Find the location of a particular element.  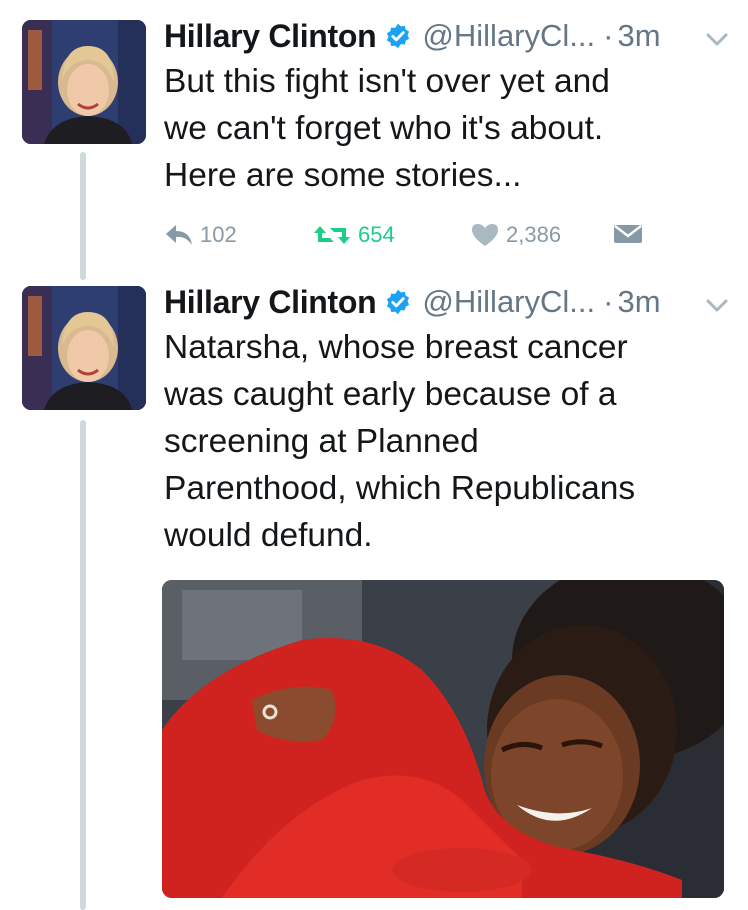

tweet-text-line: But this fight isn't over yet and is located at coordinates (387, 81).